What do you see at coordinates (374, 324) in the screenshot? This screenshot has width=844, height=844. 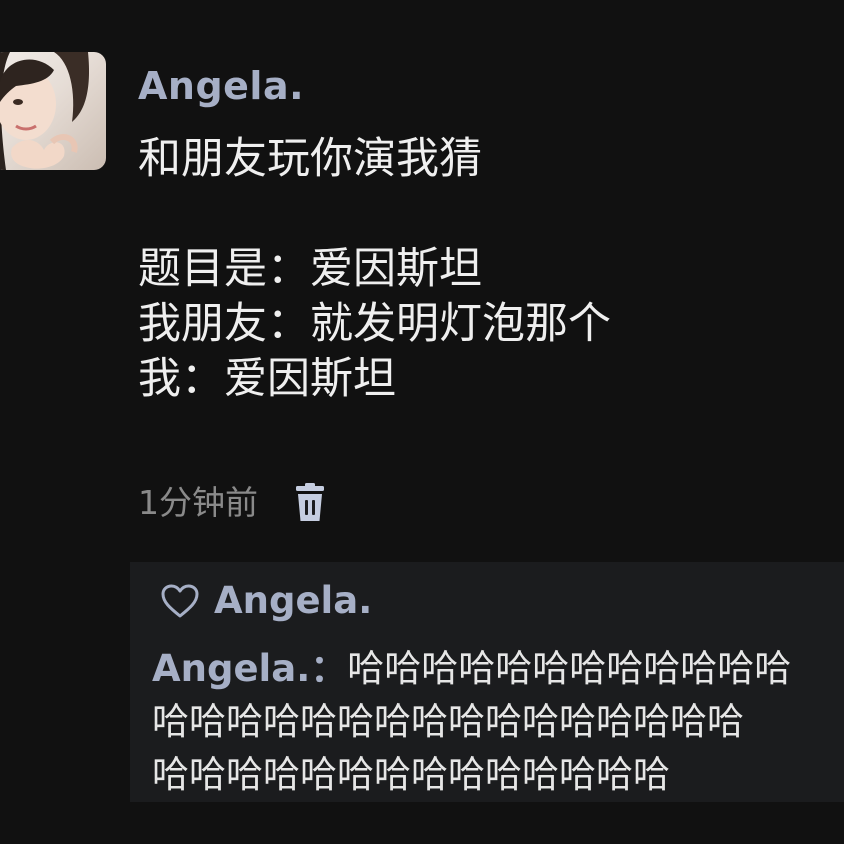 I see `post-line: 我朋友：就发明灯泡那个` at bounding box center [374, 324].